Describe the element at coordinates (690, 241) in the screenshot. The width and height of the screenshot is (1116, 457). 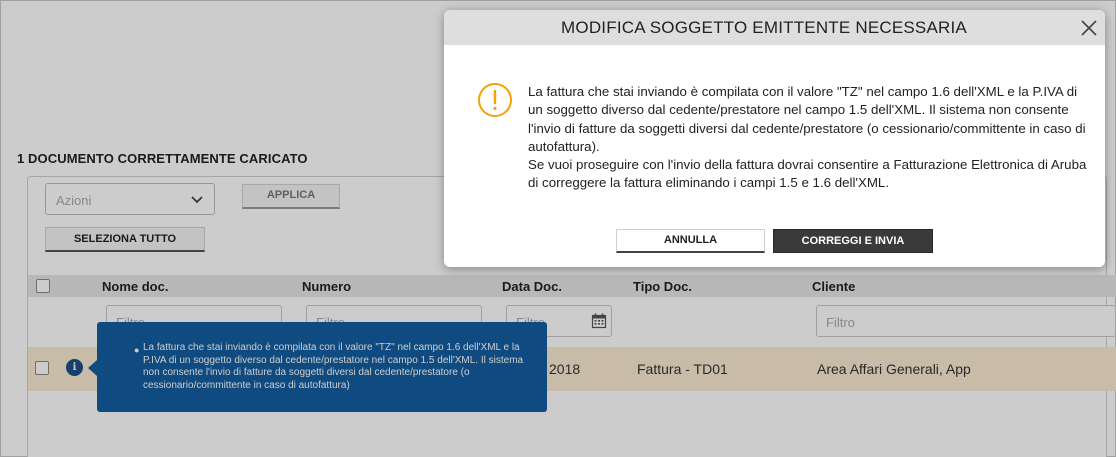
I see `cancel-button: ANNULLA` at that location.